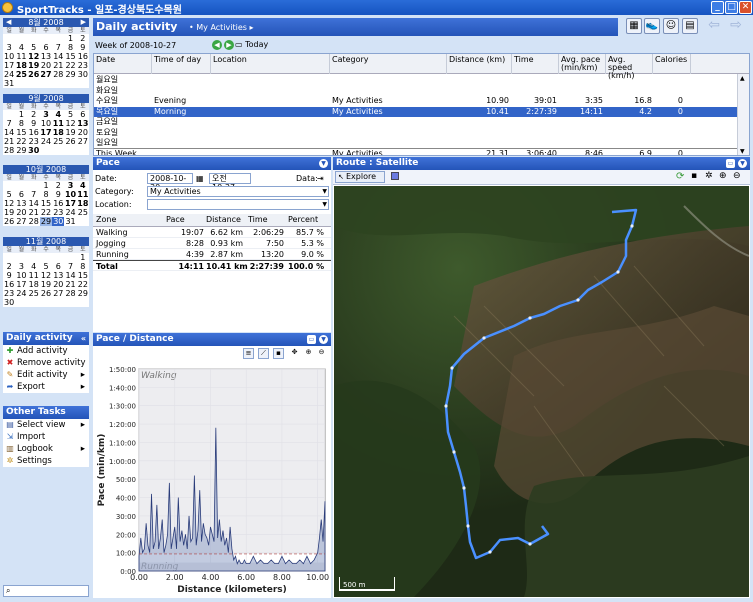  Describe the element at coordinates (70, 221) in the screenshot. I see `calendar-day: 31` at that location.